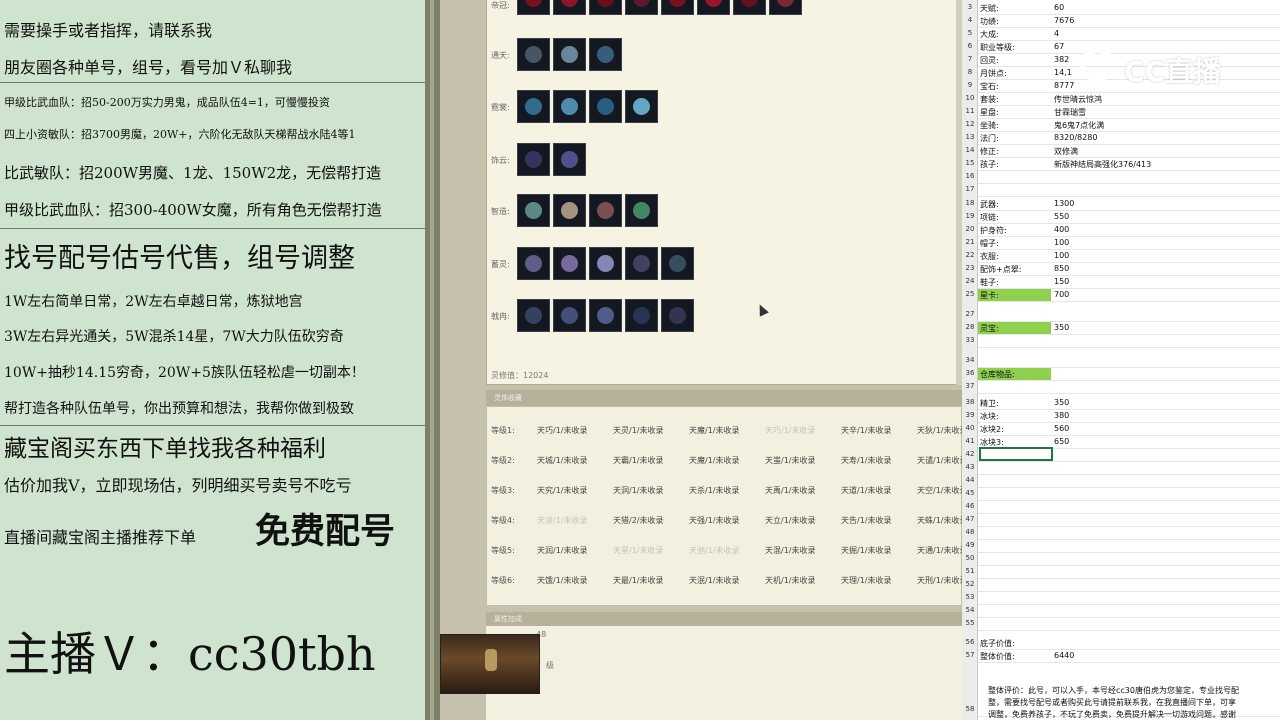  I want to click on cell-value: 67, so click(1059, 46).